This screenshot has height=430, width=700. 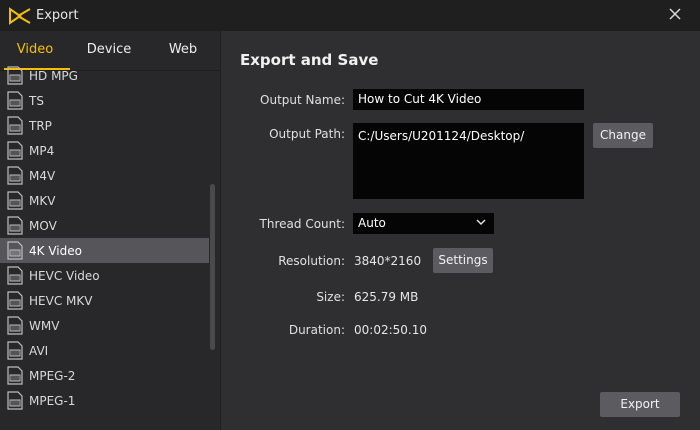 I want to click on app-logo-icon, so click(x=20, y=15).